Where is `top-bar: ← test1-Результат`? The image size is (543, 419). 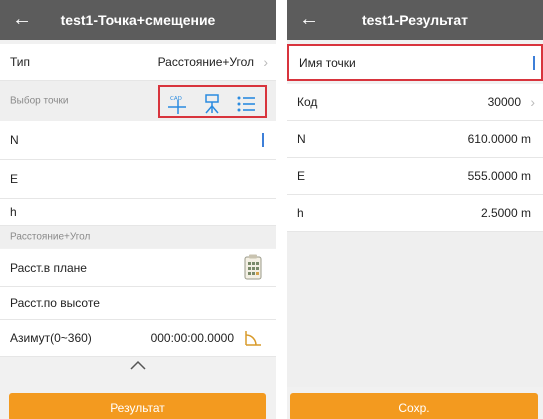
top-bar: ← test1-Результат is located at coordinates (415, 20).